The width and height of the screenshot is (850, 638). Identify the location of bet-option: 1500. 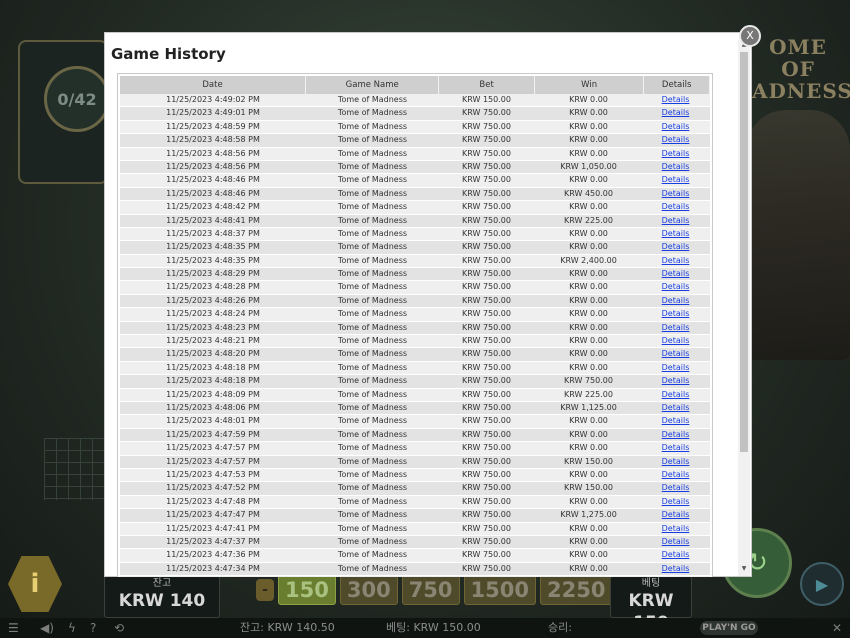
(499, 590).